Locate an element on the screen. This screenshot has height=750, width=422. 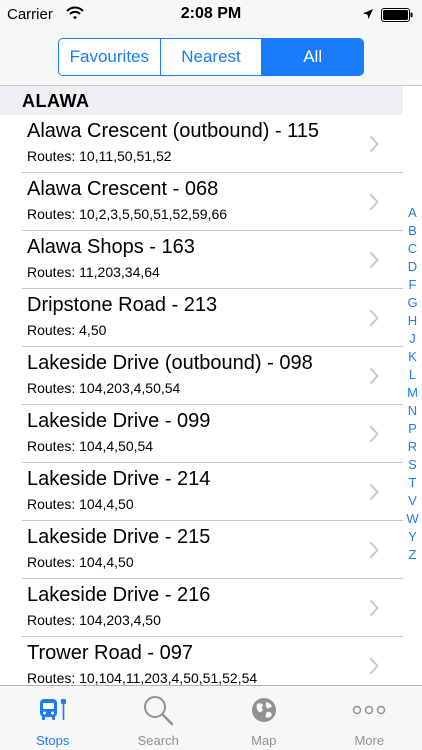
index-letter: F is located at coordinates (412, 285).